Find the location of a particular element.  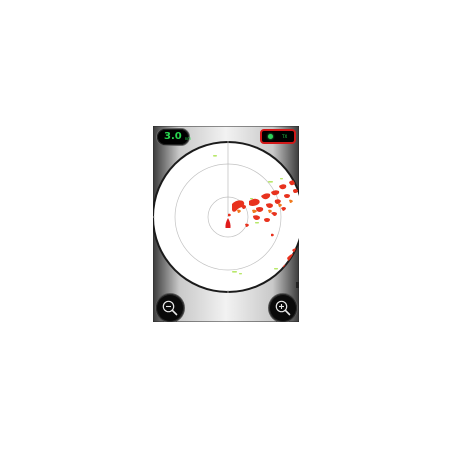

range-value: 3.0 is located at coordinates (173, 136).